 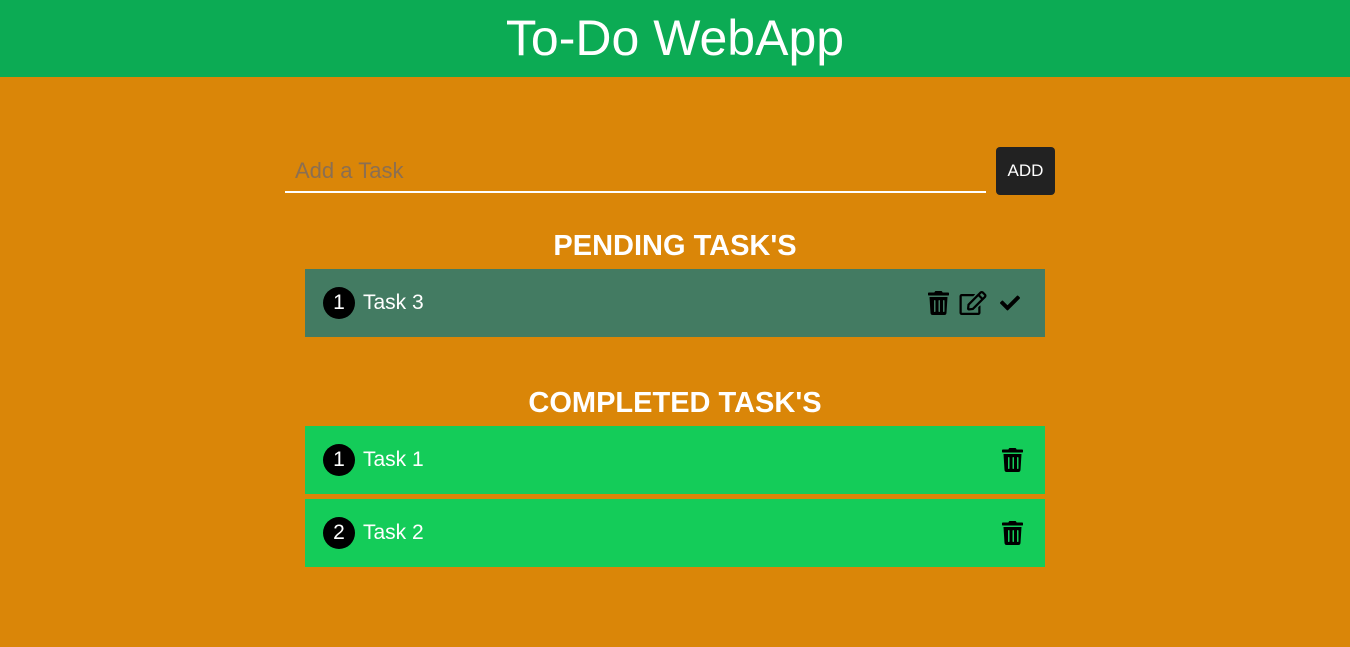 I want to click on add-button: ADD, so click(x=1025, y=171).